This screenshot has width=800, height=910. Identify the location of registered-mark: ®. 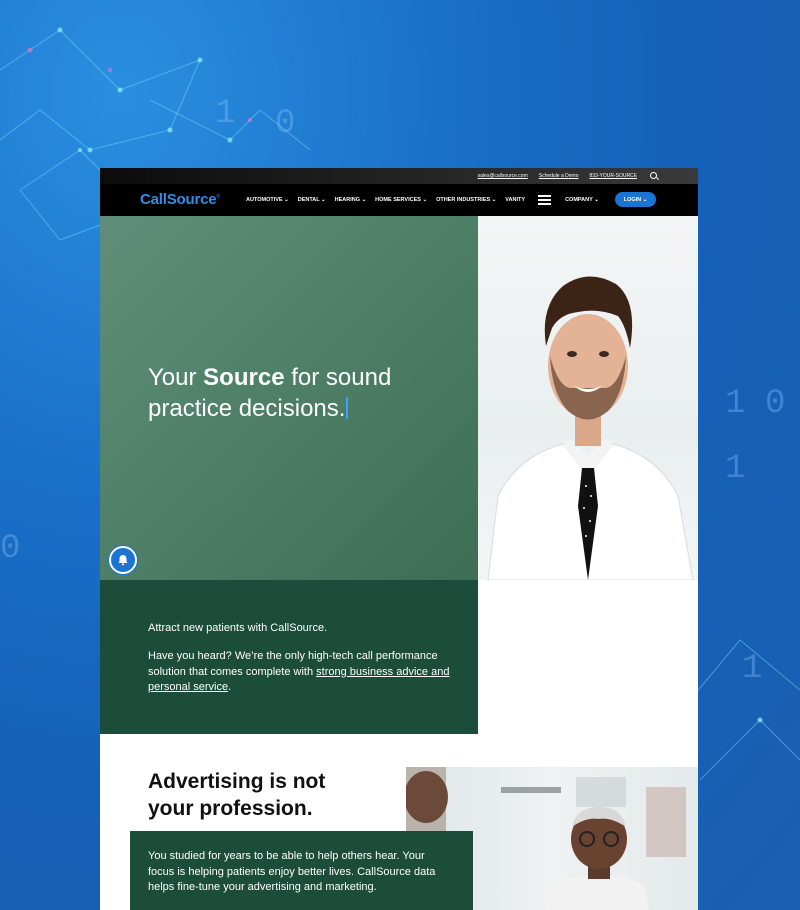
(218, 197).